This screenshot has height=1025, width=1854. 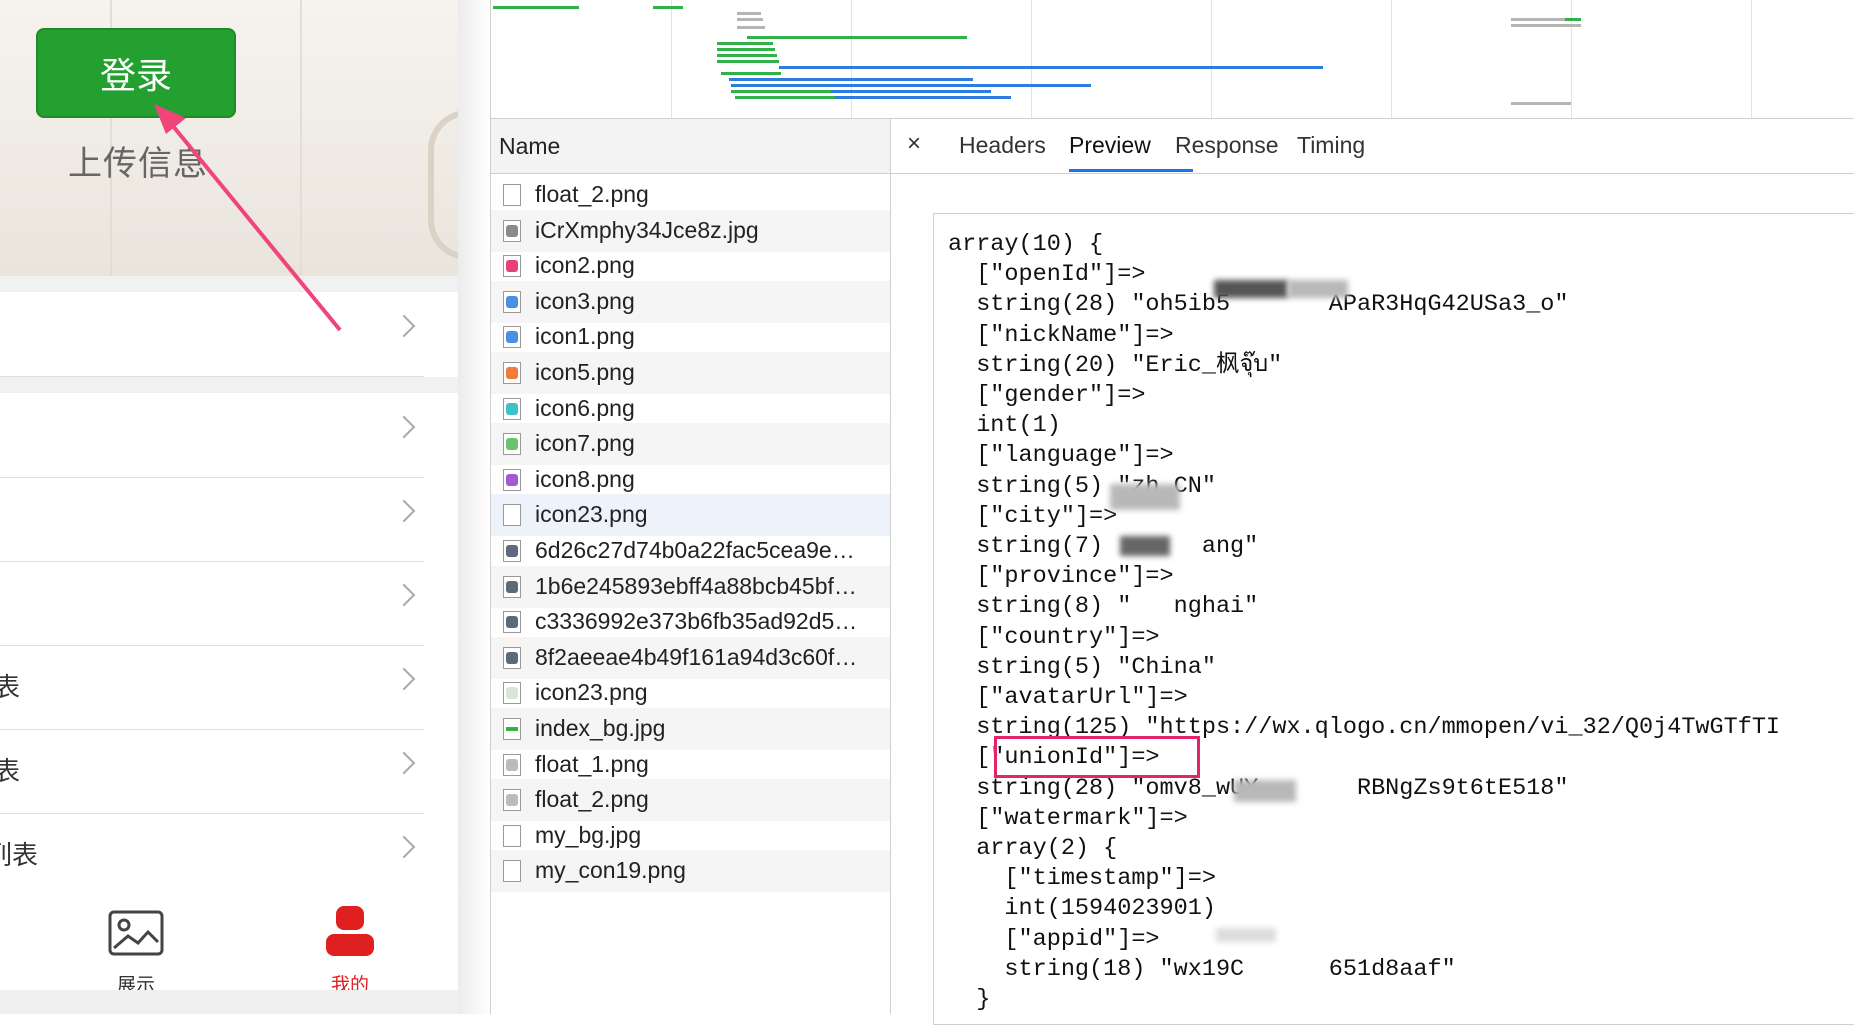 I want to click on picture-icon, so click(x=136, y=933).